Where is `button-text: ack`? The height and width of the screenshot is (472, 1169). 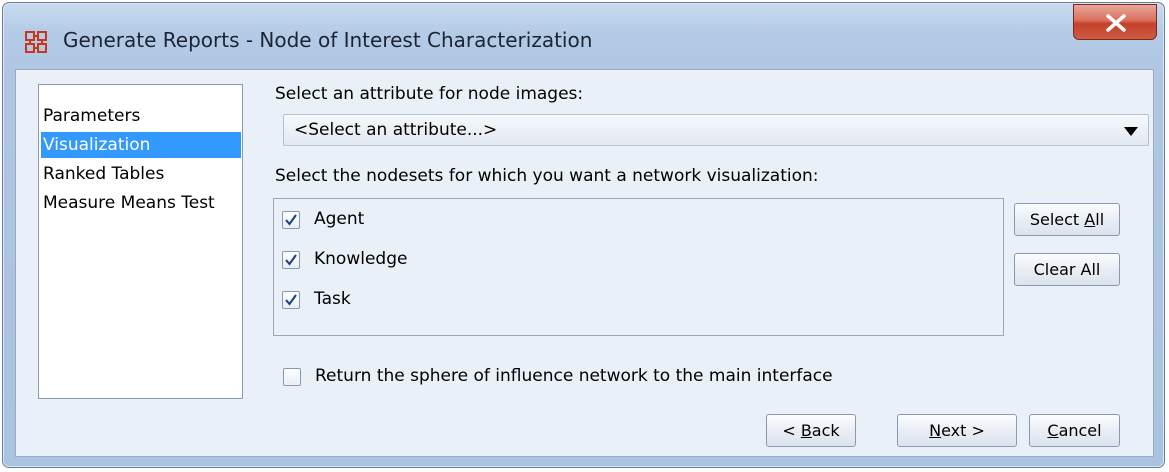 button-text: ack is located at coordinates (825, 430).